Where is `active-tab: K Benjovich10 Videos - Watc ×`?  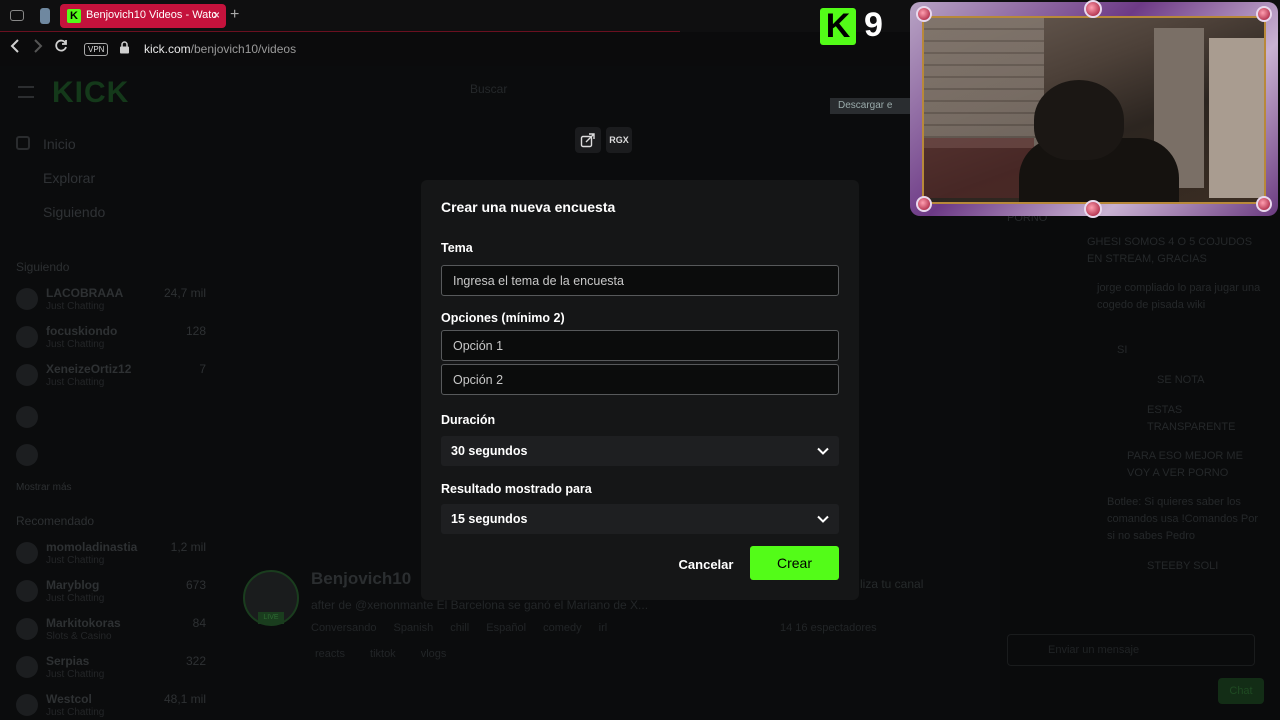 active-tab: K Benjovich10 Videos - Watc × is located at coordinates (143, 16).